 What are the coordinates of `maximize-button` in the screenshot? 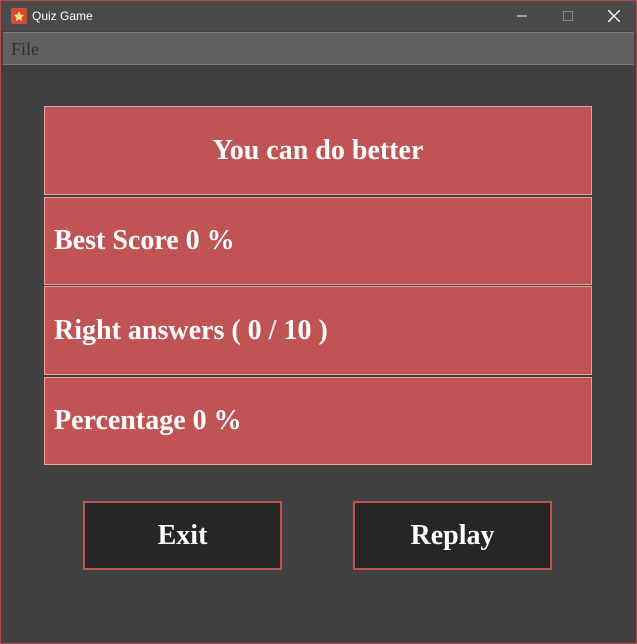 It's located at (568, 16).